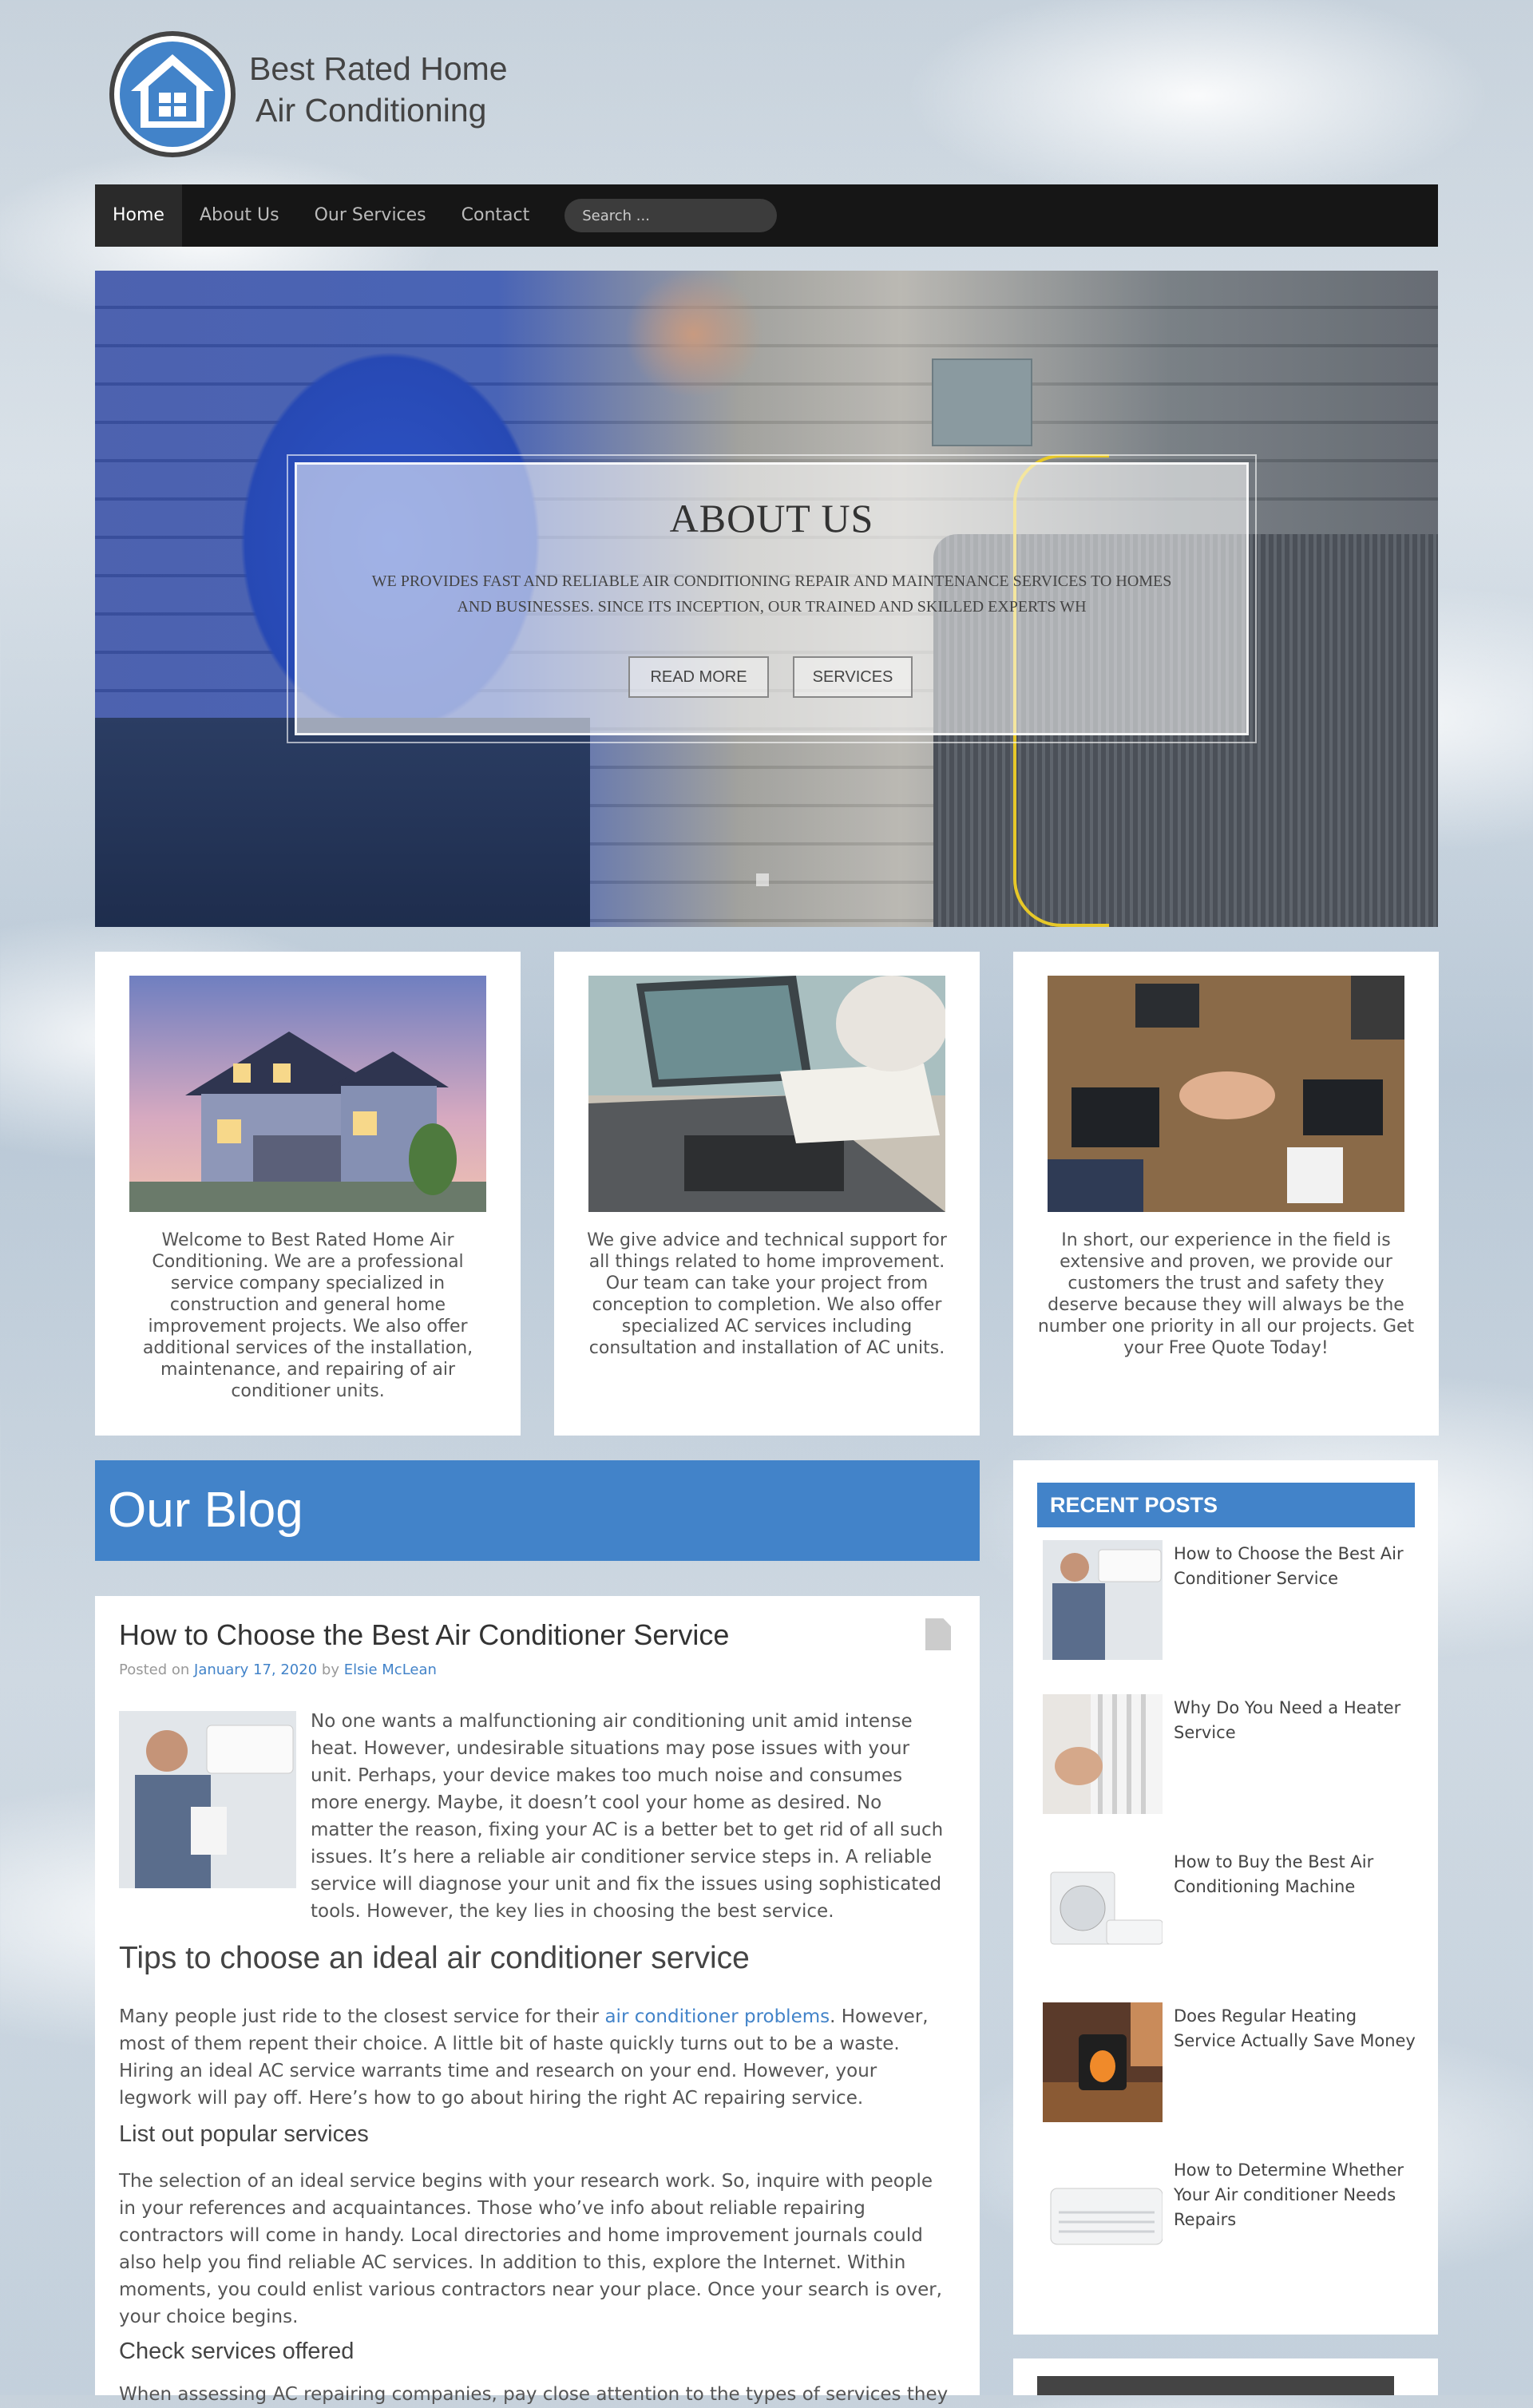  I want to click on site-name-line2: Air Conditioning, so click(371, 111).